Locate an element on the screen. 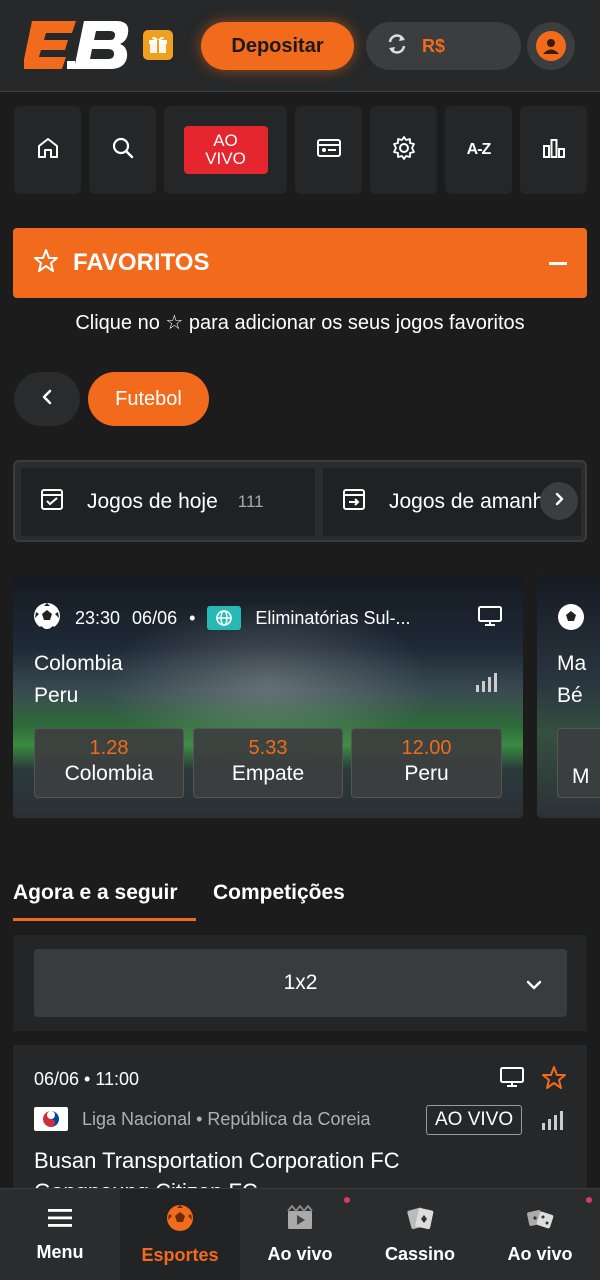 Image resolution: width=600 pixels, height=1280 pixels. live-button: AO VIVO is located at coordinates (225, 150).